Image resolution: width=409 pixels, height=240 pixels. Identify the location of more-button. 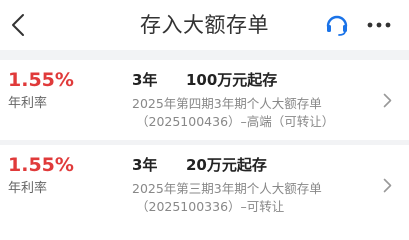
(379, 25).